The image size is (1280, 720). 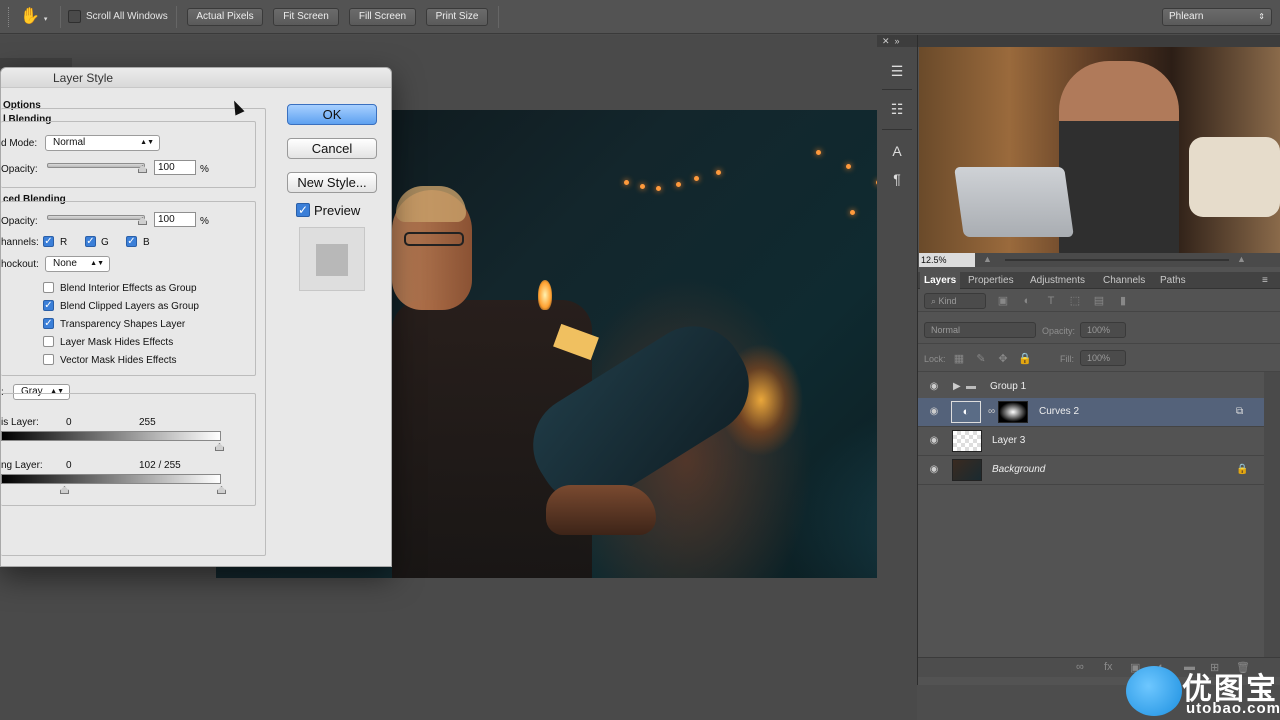 I want to click on character-icon: A, so click(x=897, y=151).